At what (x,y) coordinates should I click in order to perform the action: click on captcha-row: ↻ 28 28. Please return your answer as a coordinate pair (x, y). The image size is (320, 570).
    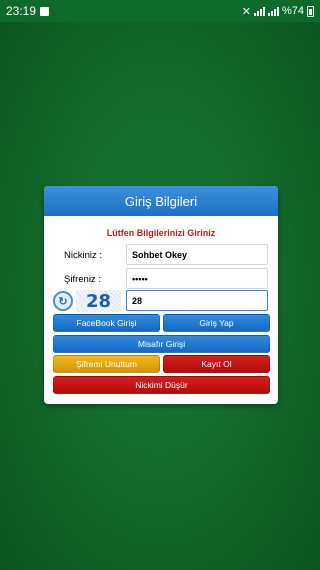
    Looking at the image, I should click on (161, 301).